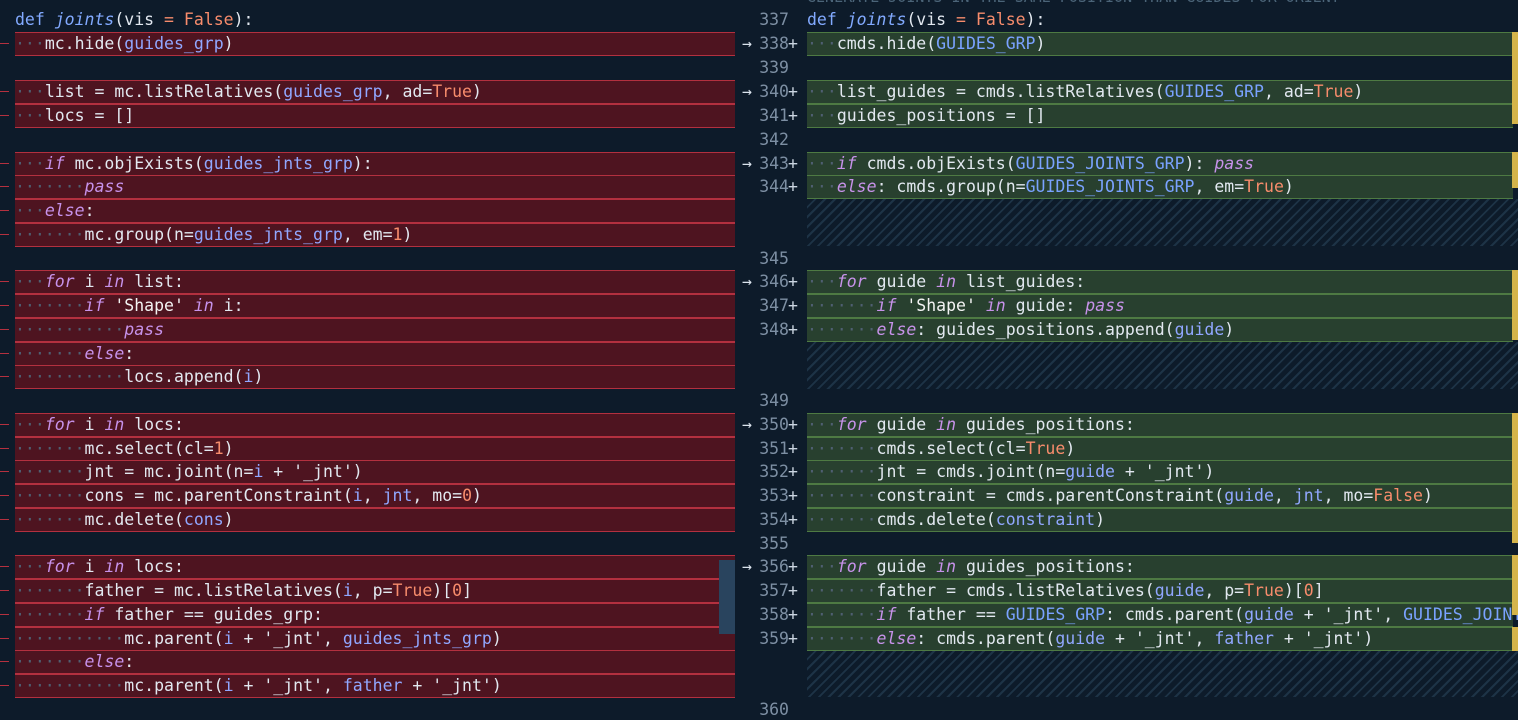  Describe the element at coordinates (467, 590) in the screenshot. I see `code-token: ]` at that location.